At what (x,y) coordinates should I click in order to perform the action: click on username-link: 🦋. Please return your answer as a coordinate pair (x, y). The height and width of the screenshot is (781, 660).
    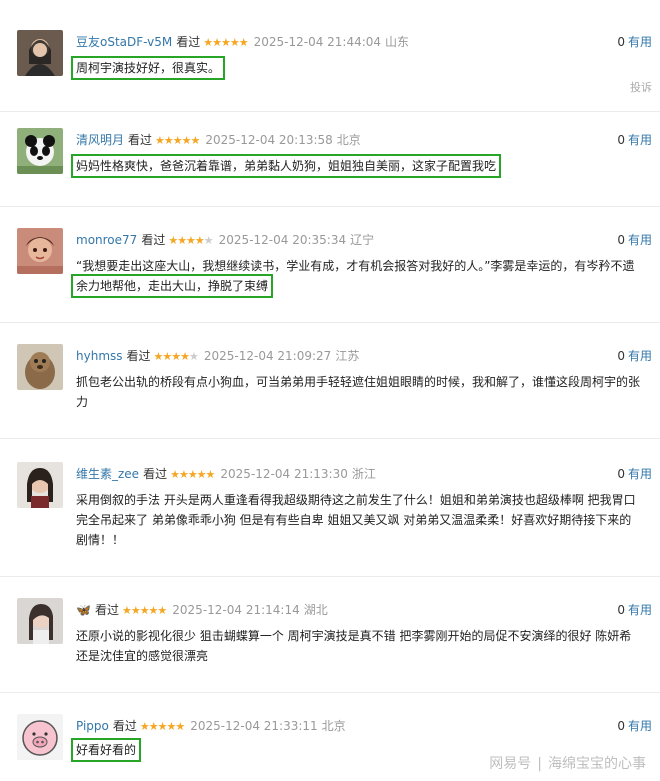
    Looking at the image, I should click on (83, 610).